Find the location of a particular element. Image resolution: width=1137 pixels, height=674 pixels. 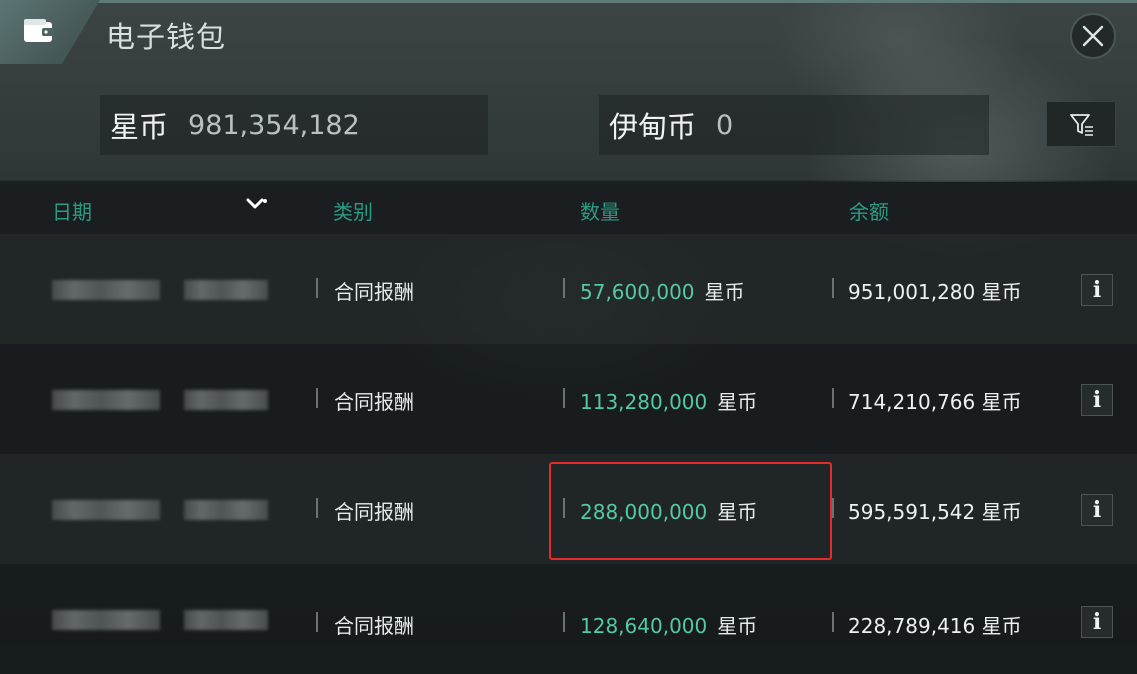

filter-button is located at coordinates (1081, 124).